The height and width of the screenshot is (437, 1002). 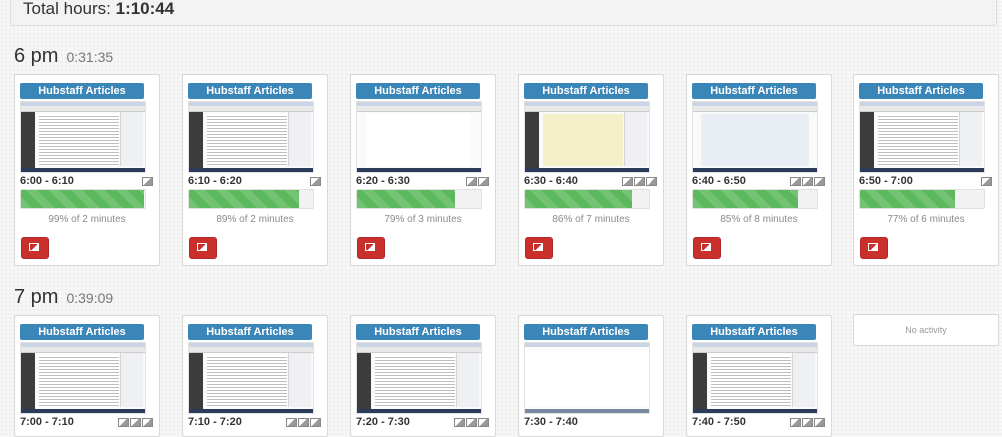 I want to click on hour-label: 6 pm, so click(x=36, y=56).